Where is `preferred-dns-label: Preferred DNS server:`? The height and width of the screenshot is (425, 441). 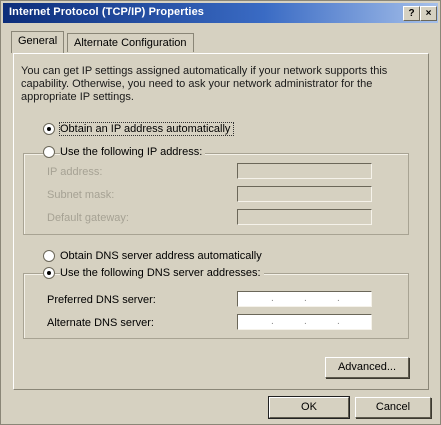 preferred-dns-label: Preferred DNS server: is located at coordinates (101, 300).